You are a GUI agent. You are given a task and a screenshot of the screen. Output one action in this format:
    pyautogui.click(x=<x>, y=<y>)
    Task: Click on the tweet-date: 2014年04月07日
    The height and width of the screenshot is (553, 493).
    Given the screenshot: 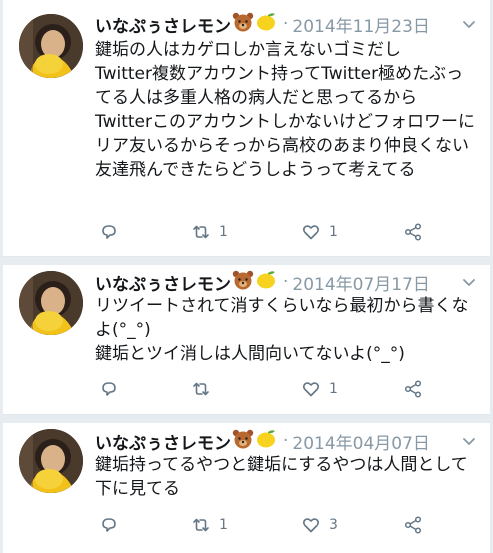 What is the action you would take?
    pyautogui.click(x=361, y=441)
    